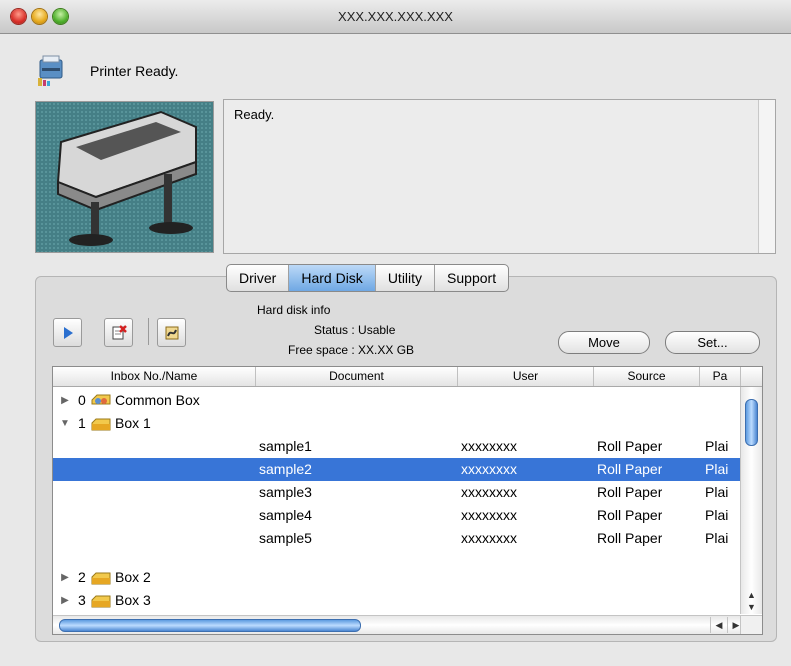 This screenshot has width=791, height=666. Describe the element at coordinates (647, 376) in the screenshot. I see `column-header-source: Source` at that location.